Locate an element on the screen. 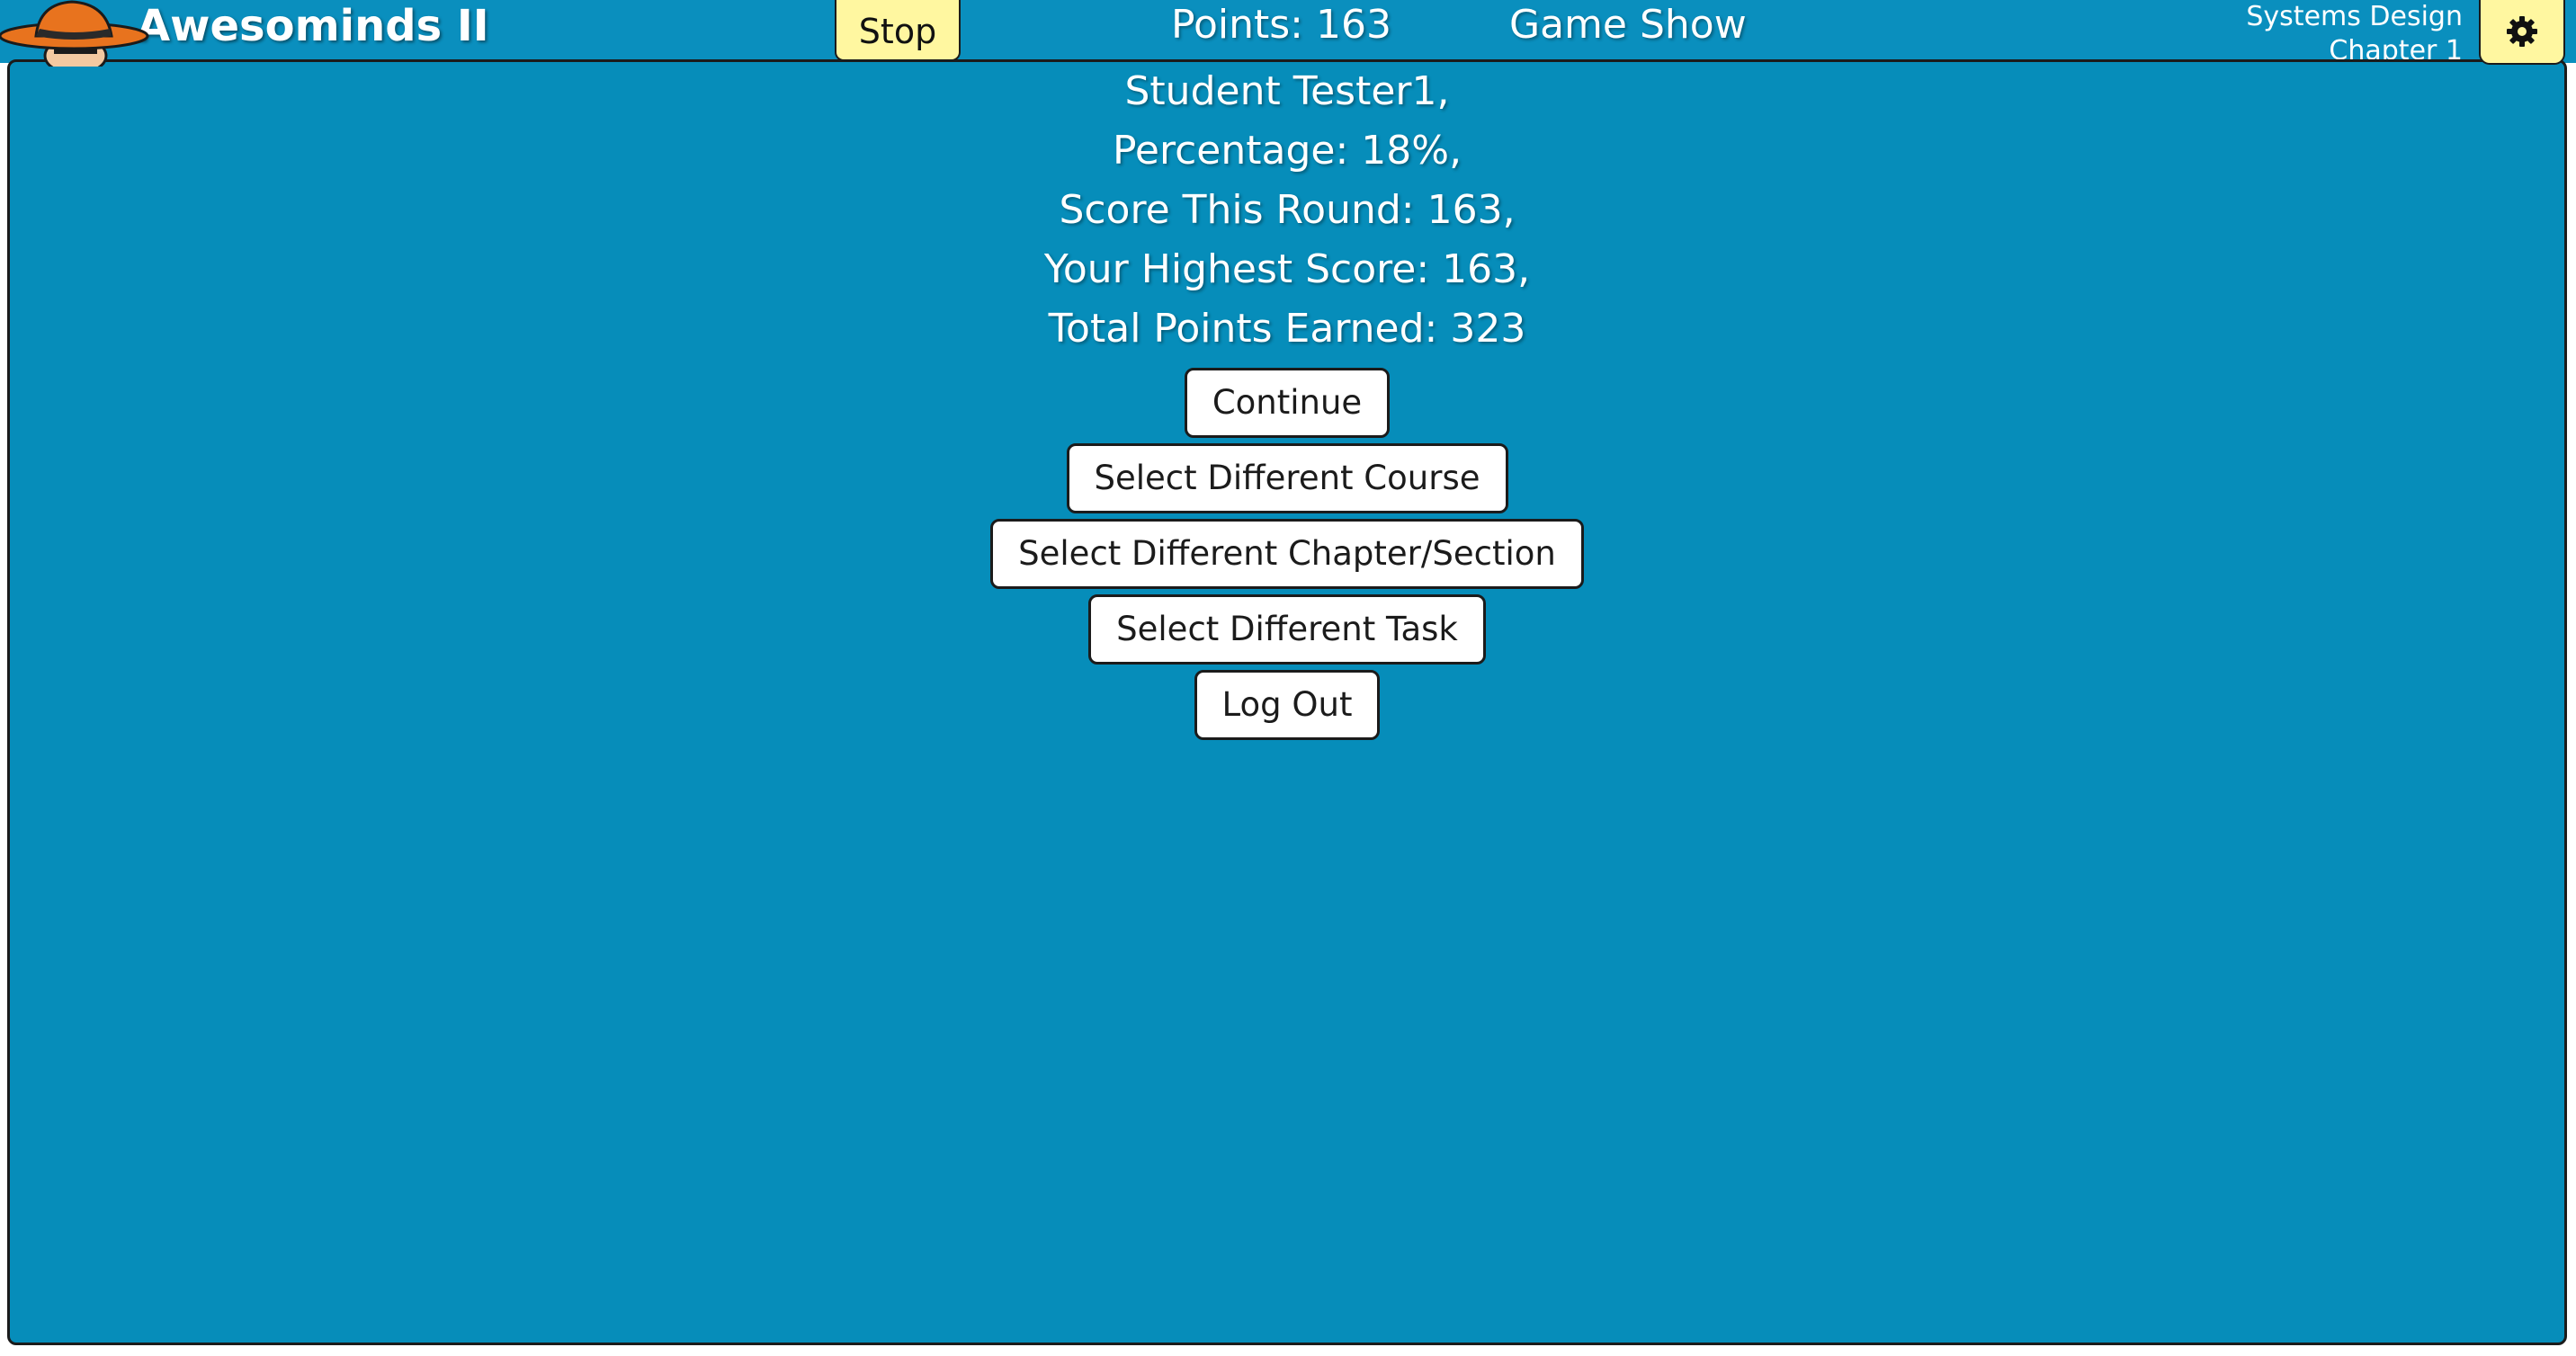  student-name: Student Tester1, is located at coordinates (1287, 91).